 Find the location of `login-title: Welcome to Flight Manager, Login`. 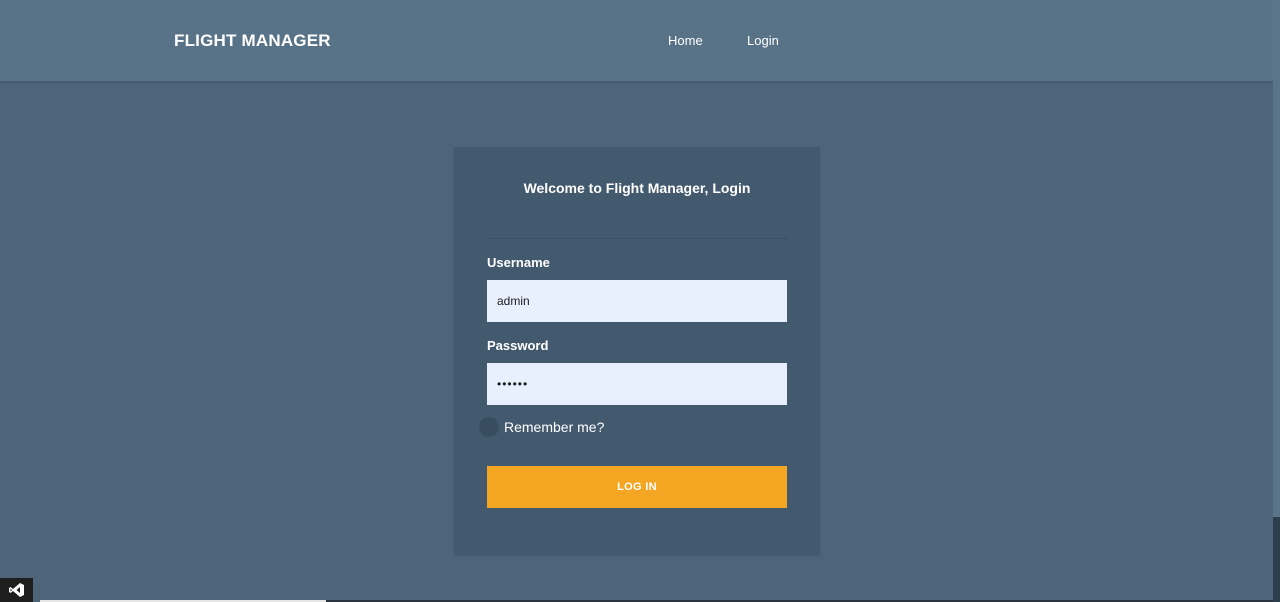

login-title: Welcome to Flight Manager, Login is located at coordinates (637, 188).